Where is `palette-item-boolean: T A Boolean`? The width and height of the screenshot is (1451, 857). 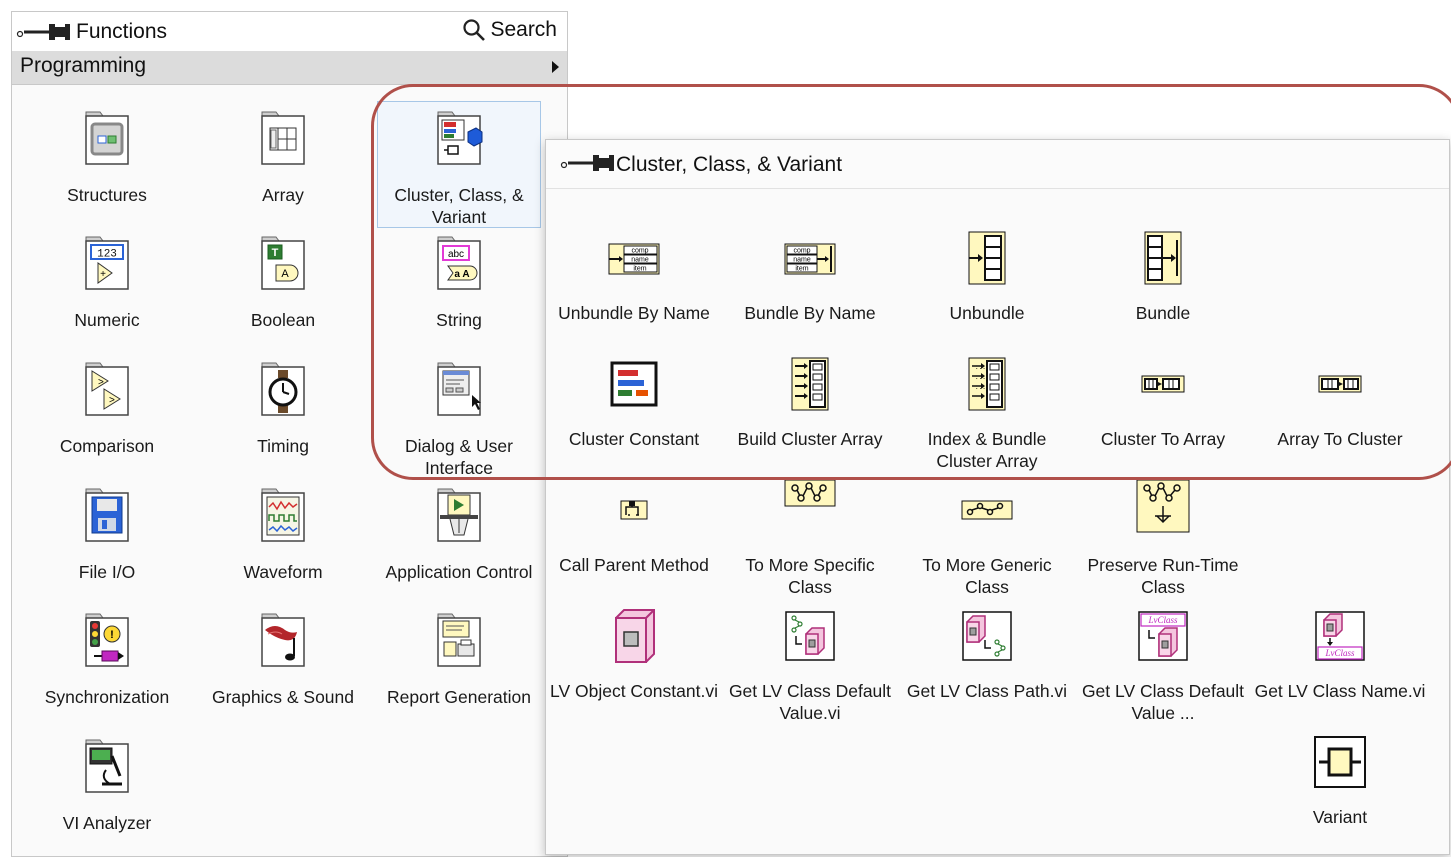 palette-item-boolean: T A Boolean is located at coordinates (283, 291).